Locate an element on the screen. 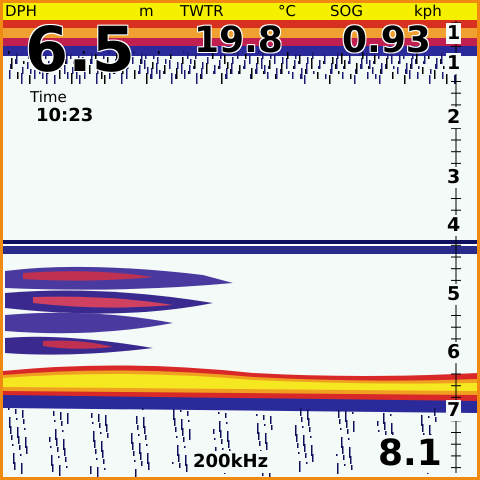 This screenshot has height=480, width=480. depth-scale-label: 5 is located at coordinates (454, 294).